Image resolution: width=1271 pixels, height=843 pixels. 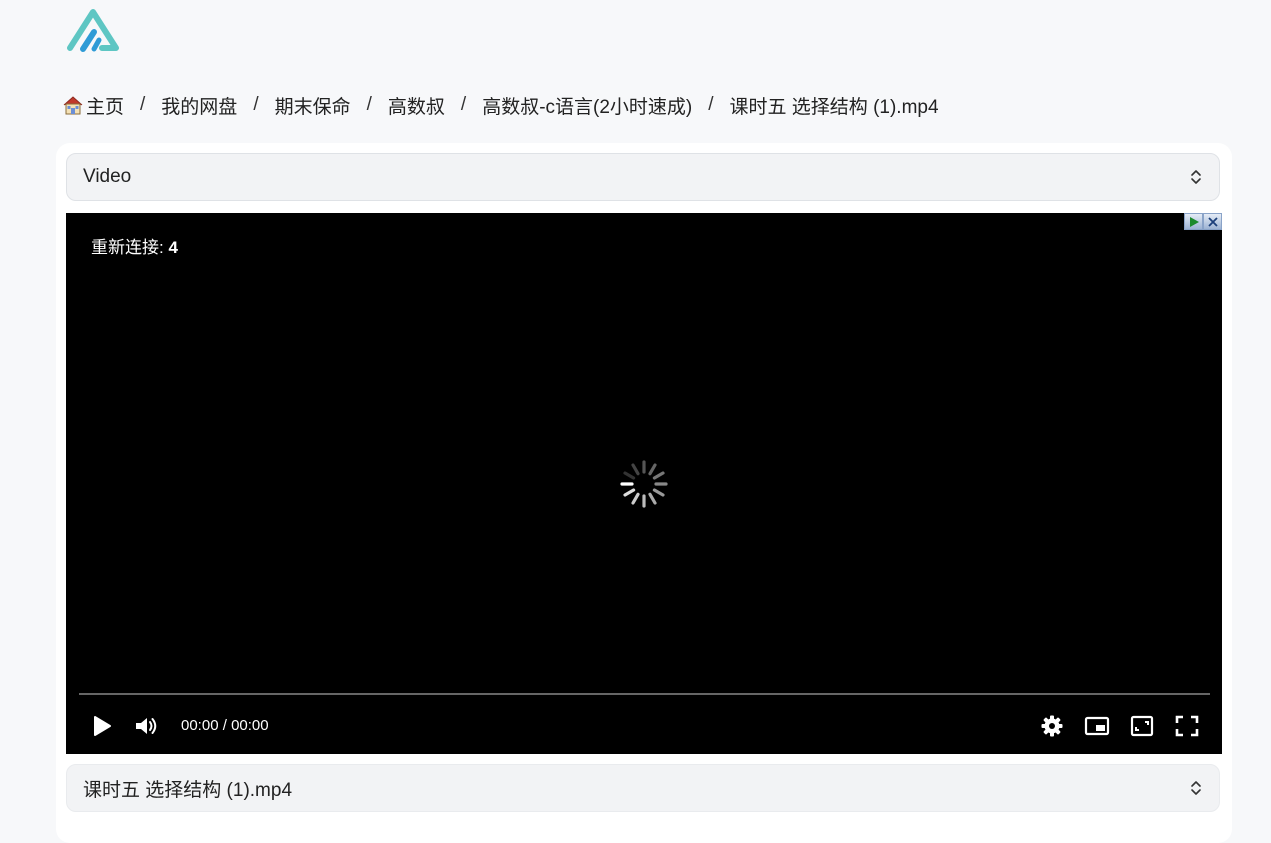 I want to click on loading-spinner-icon, so click(x=644, y=484).